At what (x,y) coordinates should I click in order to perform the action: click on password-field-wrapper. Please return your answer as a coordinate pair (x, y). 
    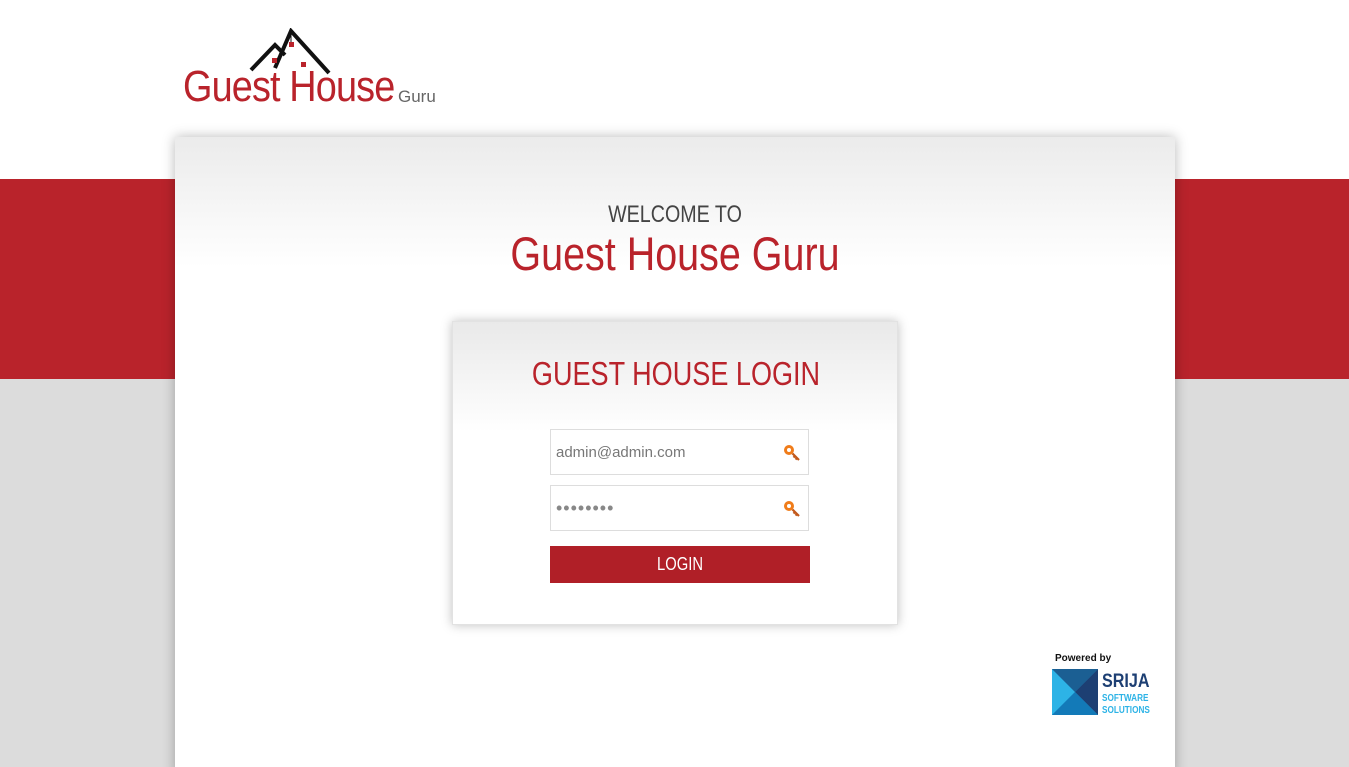
    Looking at the image, I should click on (679, 508).